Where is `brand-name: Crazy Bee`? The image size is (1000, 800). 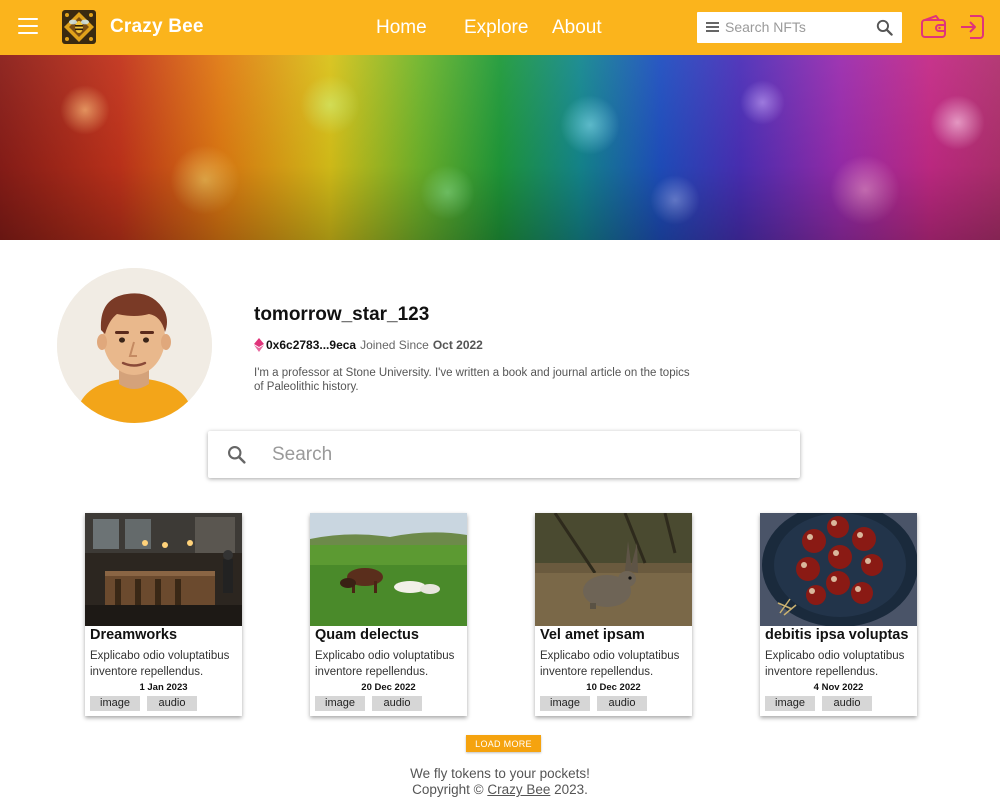 brand-name: Crazy Bee is located at coordinates (157, 27).